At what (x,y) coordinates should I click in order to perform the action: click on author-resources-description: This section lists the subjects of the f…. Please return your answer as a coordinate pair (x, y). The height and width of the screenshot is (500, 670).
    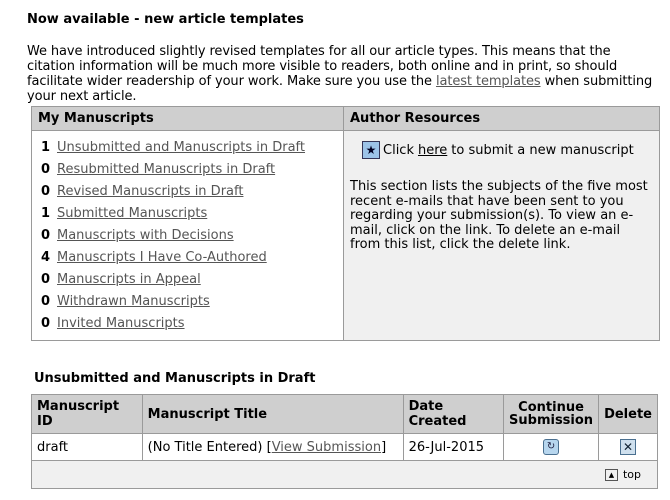
    Looking at the image, I should click on (499, 215).